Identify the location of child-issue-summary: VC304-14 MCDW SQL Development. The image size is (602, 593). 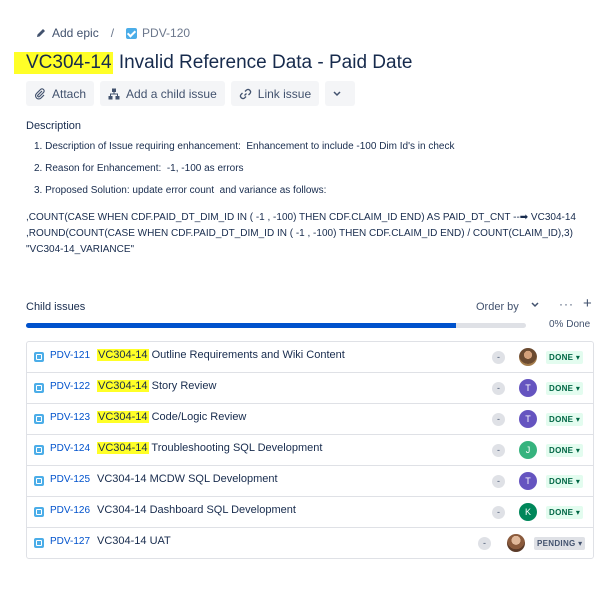
(187, 479).